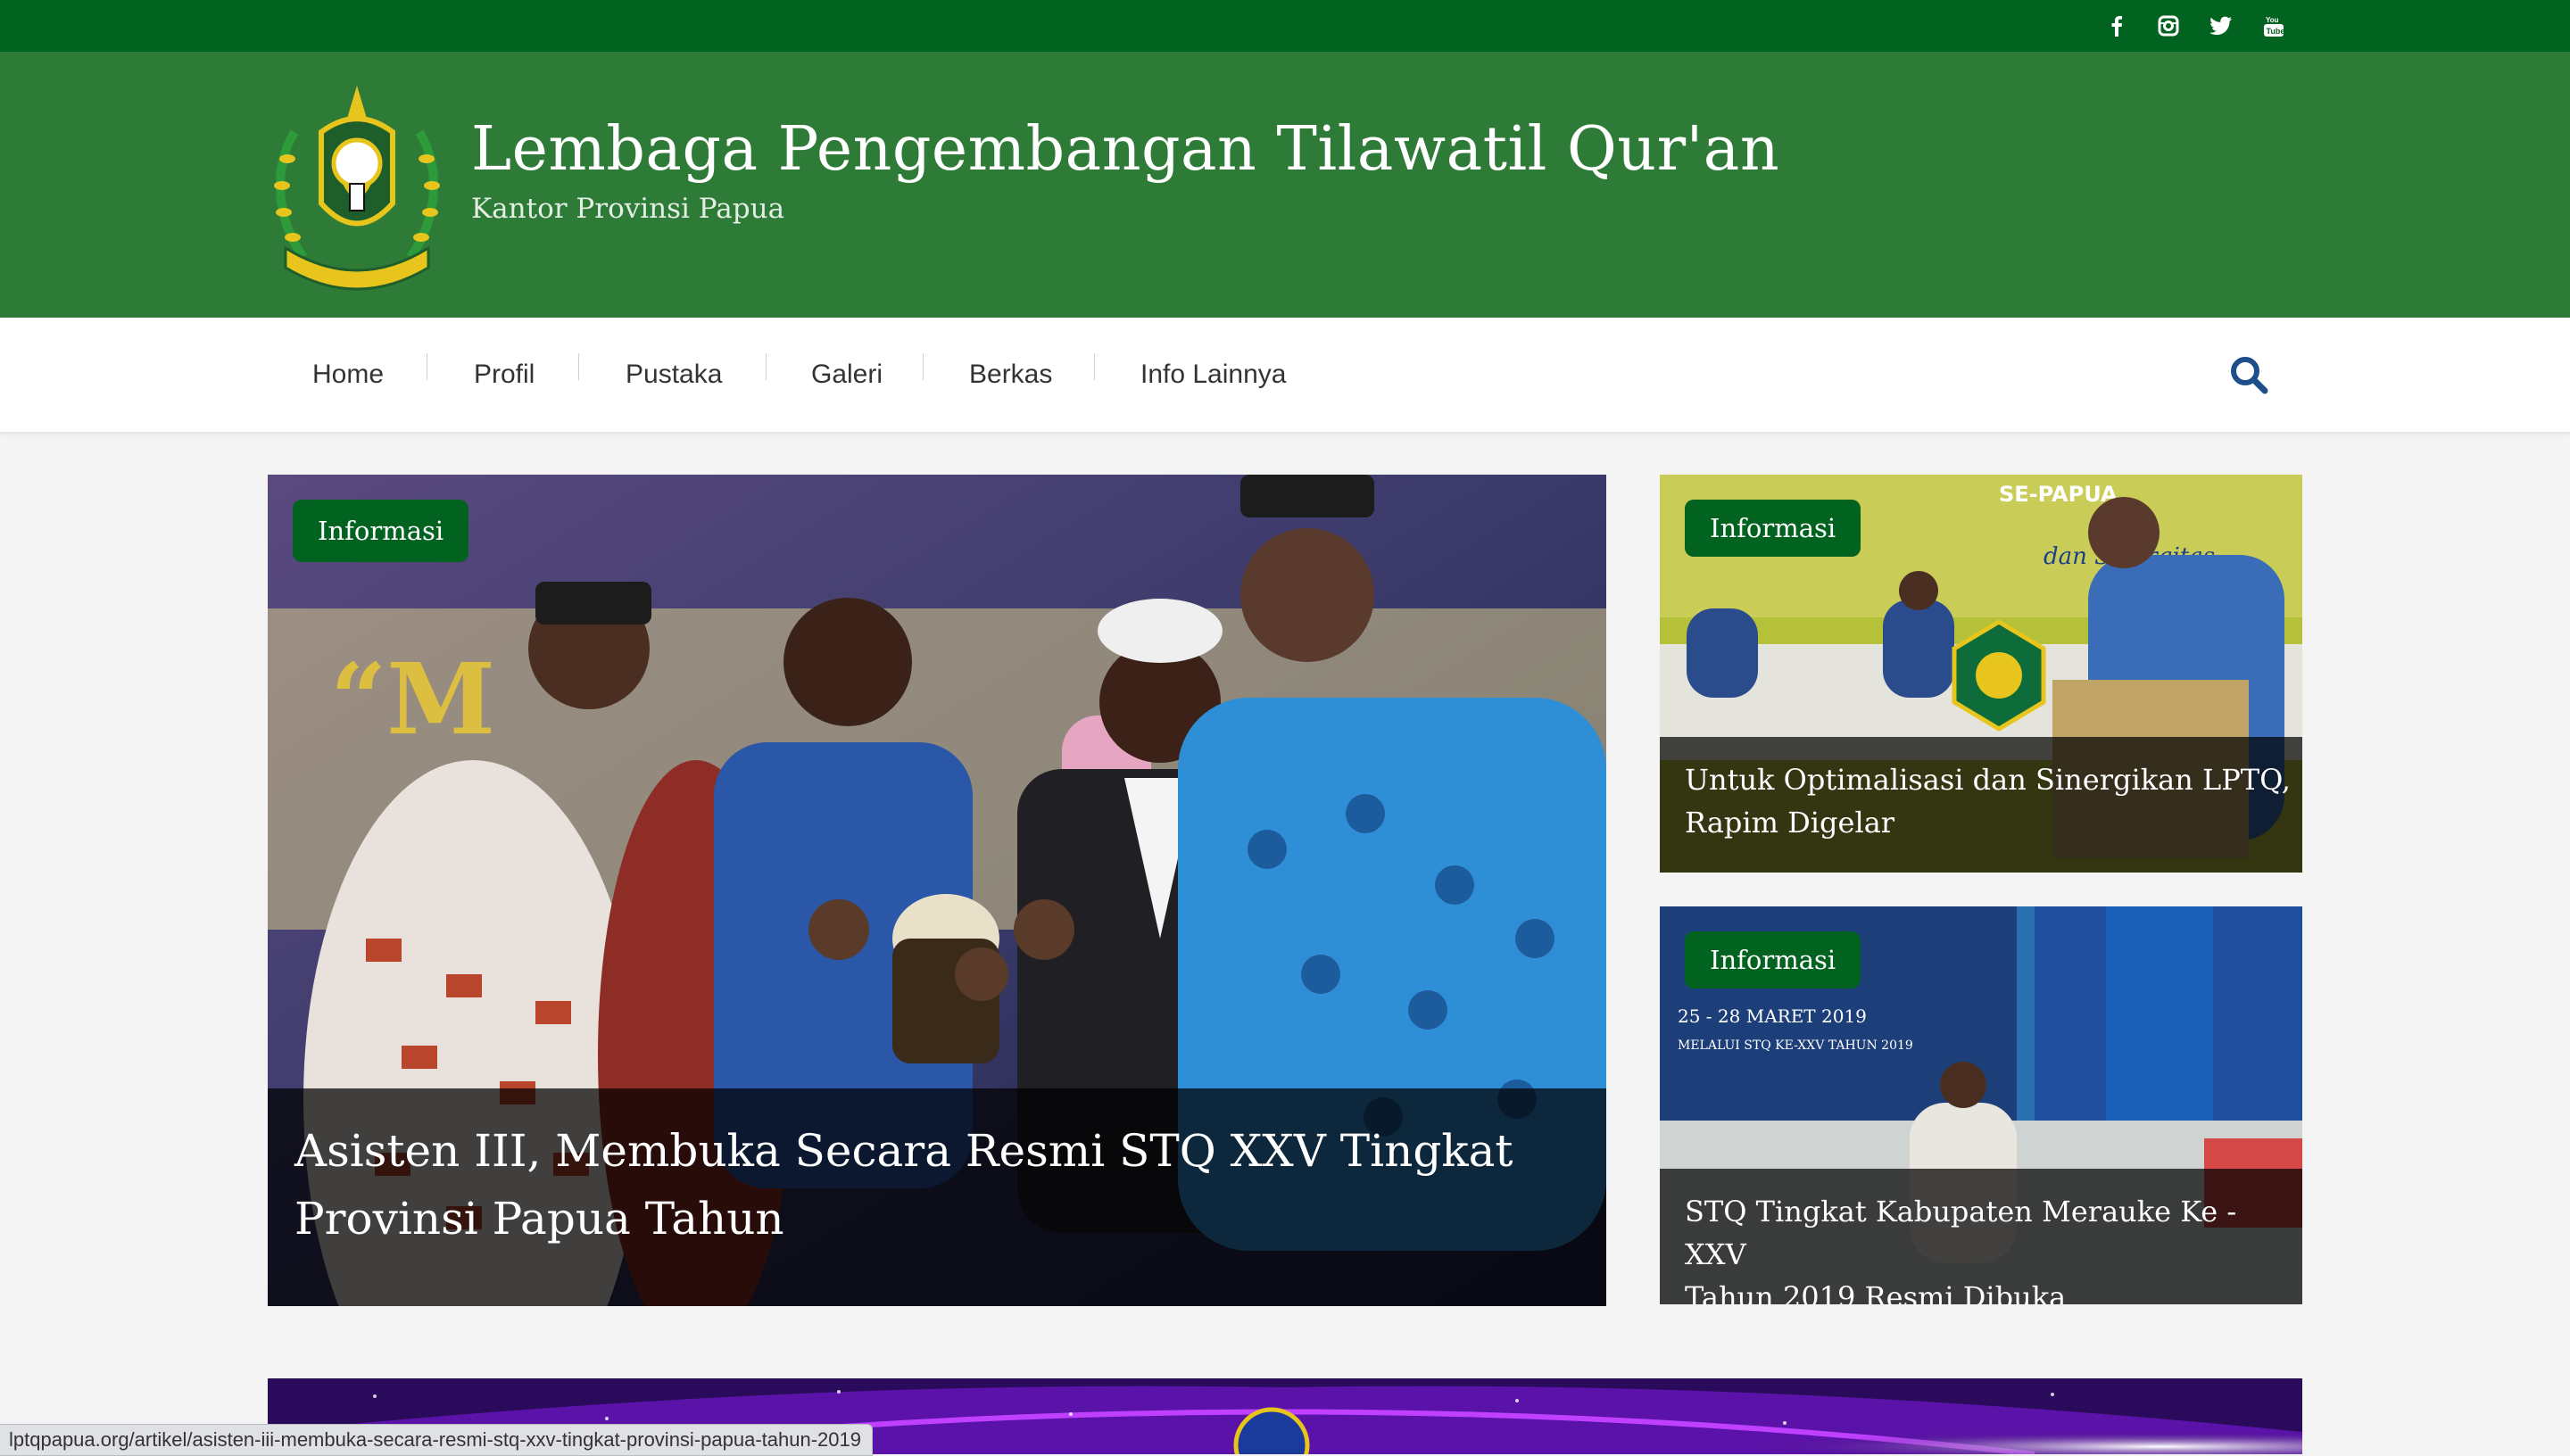 This screenshot has width=2570, height=1456. I want to click on svg-text: “M, so click(412, 699).